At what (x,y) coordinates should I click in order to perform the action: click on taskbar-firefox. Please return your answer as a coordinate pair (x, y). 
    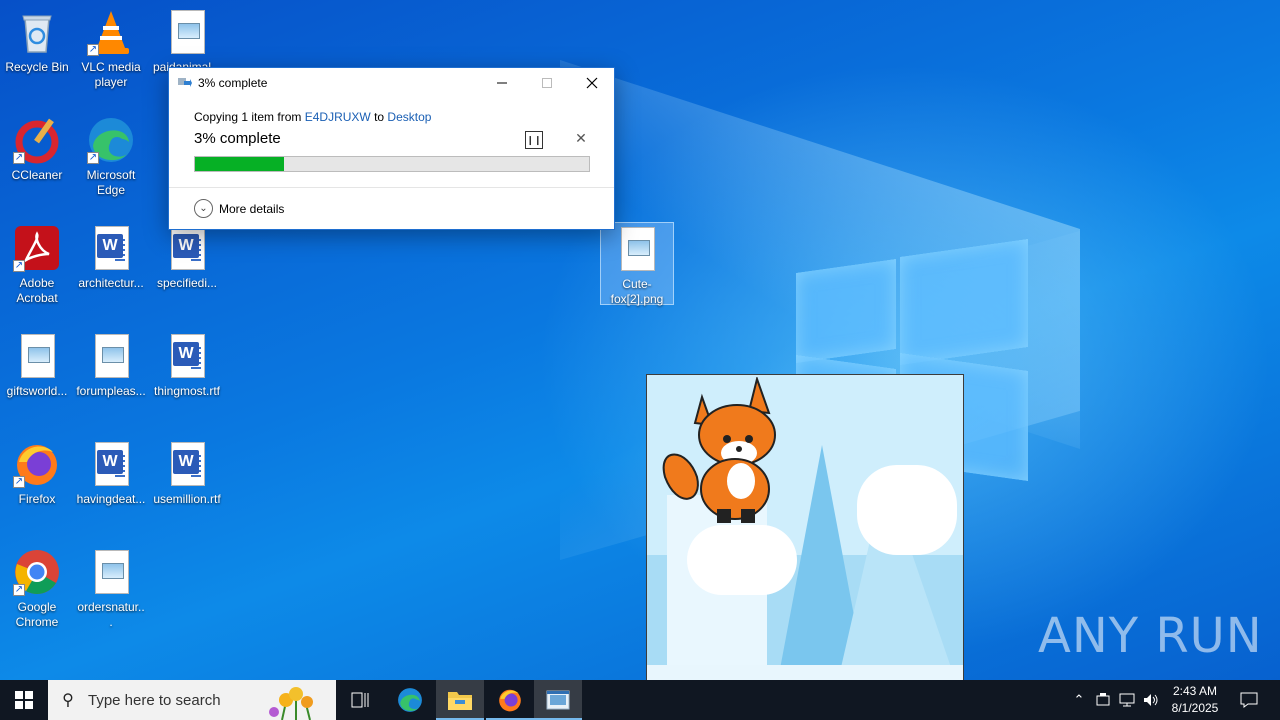
    Looking at the image, I should click on (510, 700).